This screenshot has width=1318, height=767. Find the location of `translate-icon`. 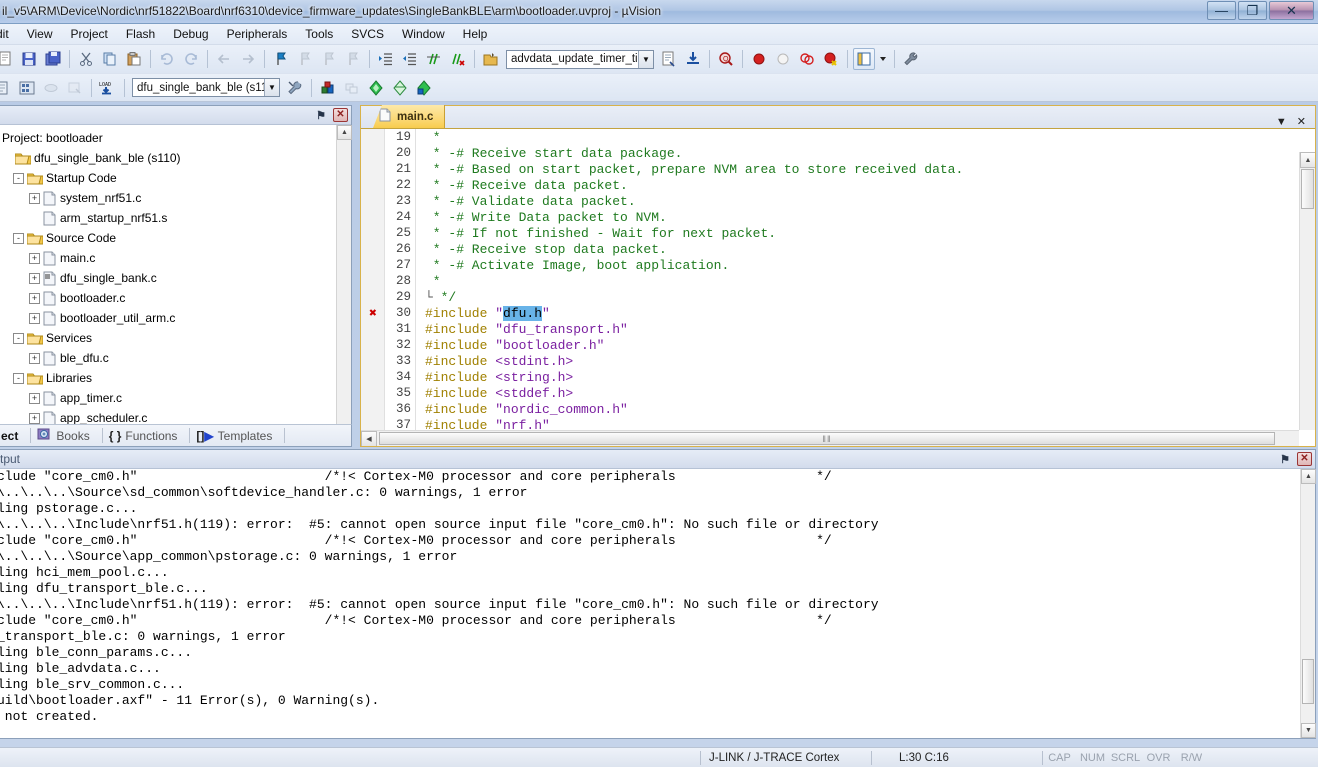

translate-icon is located at coordinates (7, 88).